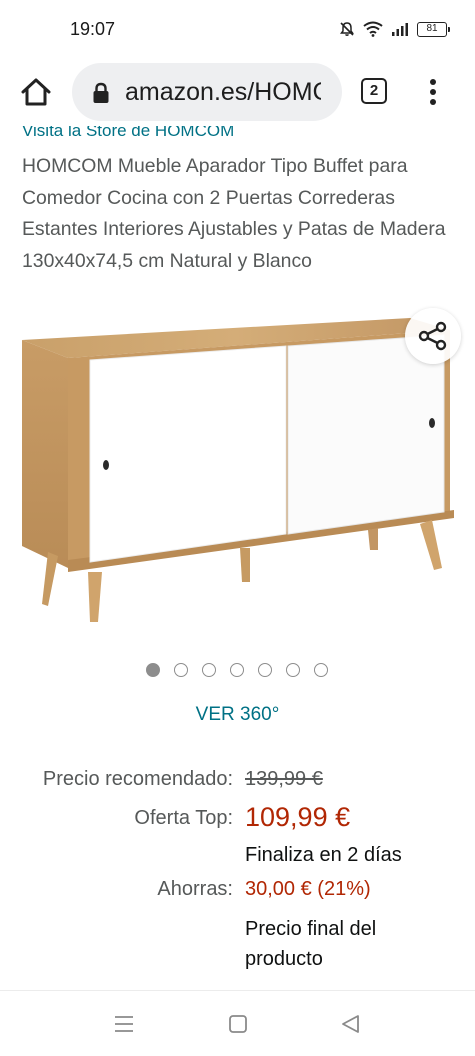 The image size is (475, 1056). I want to click on status-icons: 81, so click(394, 29).